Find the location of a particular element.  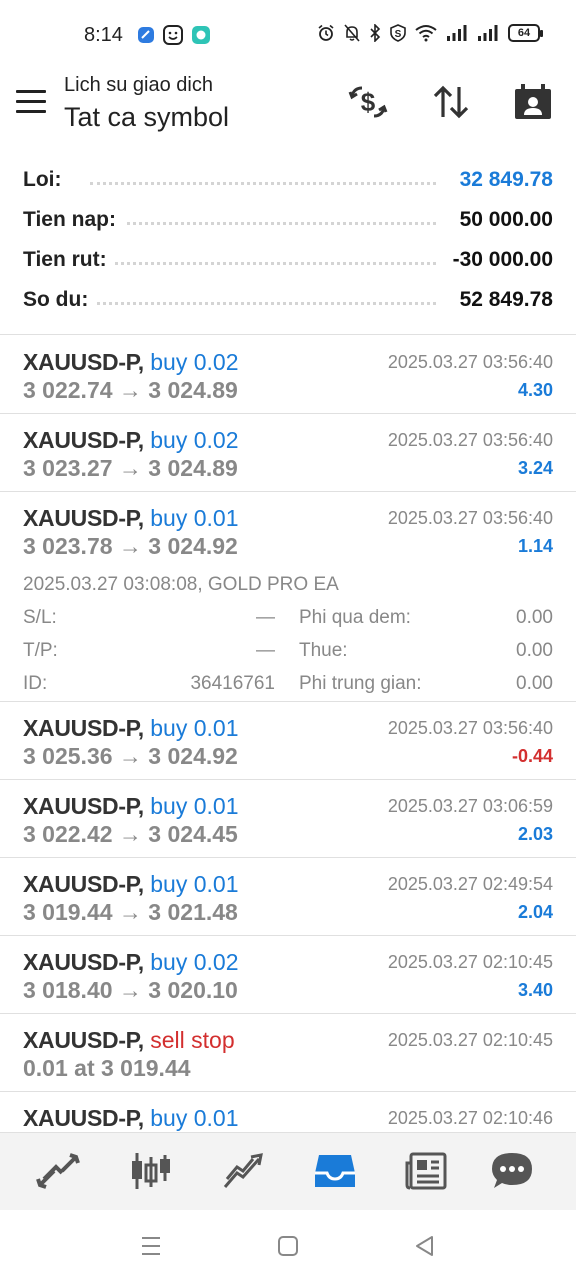

calendar-user-icon is located at coordinates (533, 102).